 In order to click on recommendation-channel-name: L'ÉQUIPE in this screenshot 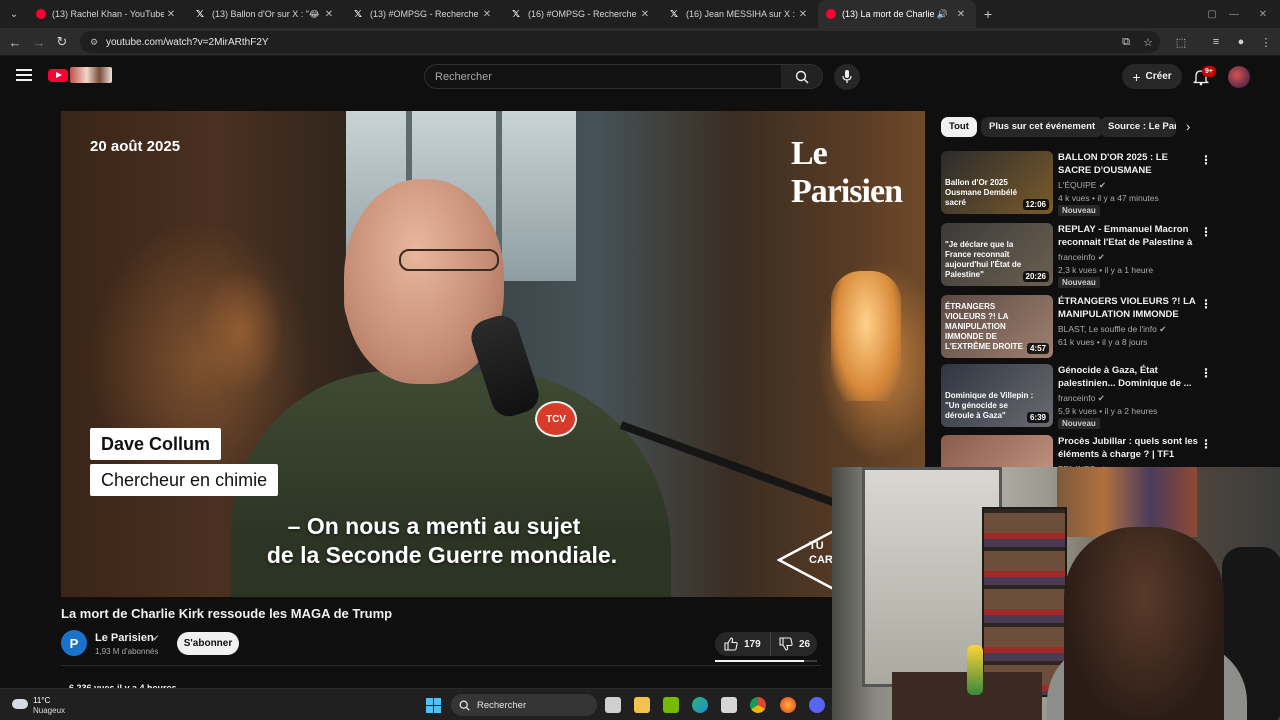, I will do `click(1077, 185)`.